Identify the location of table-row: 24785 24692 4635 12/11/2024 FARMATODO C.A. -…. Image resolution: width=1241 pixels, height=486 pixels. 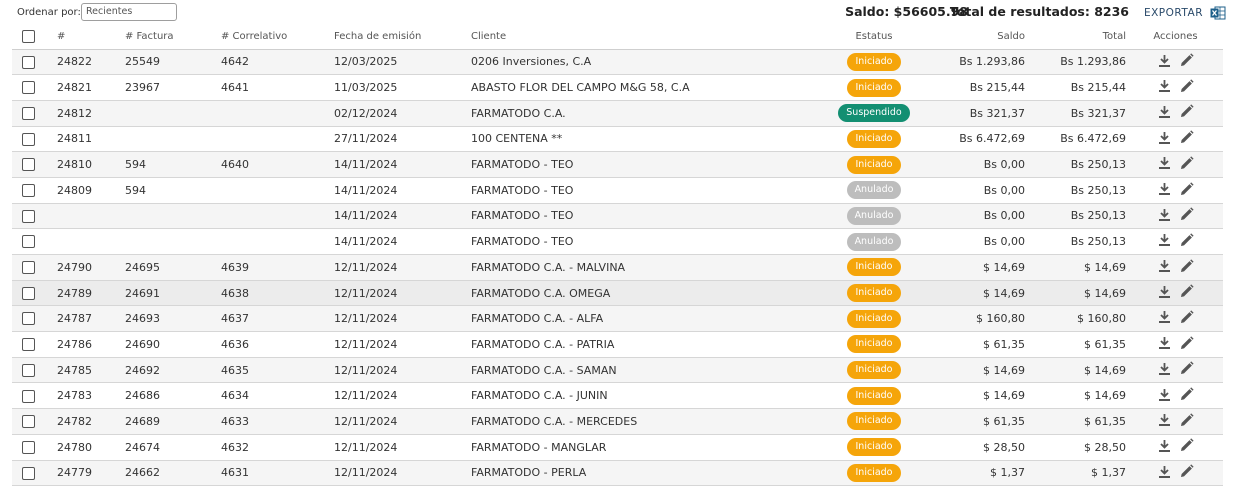
(617, 370).